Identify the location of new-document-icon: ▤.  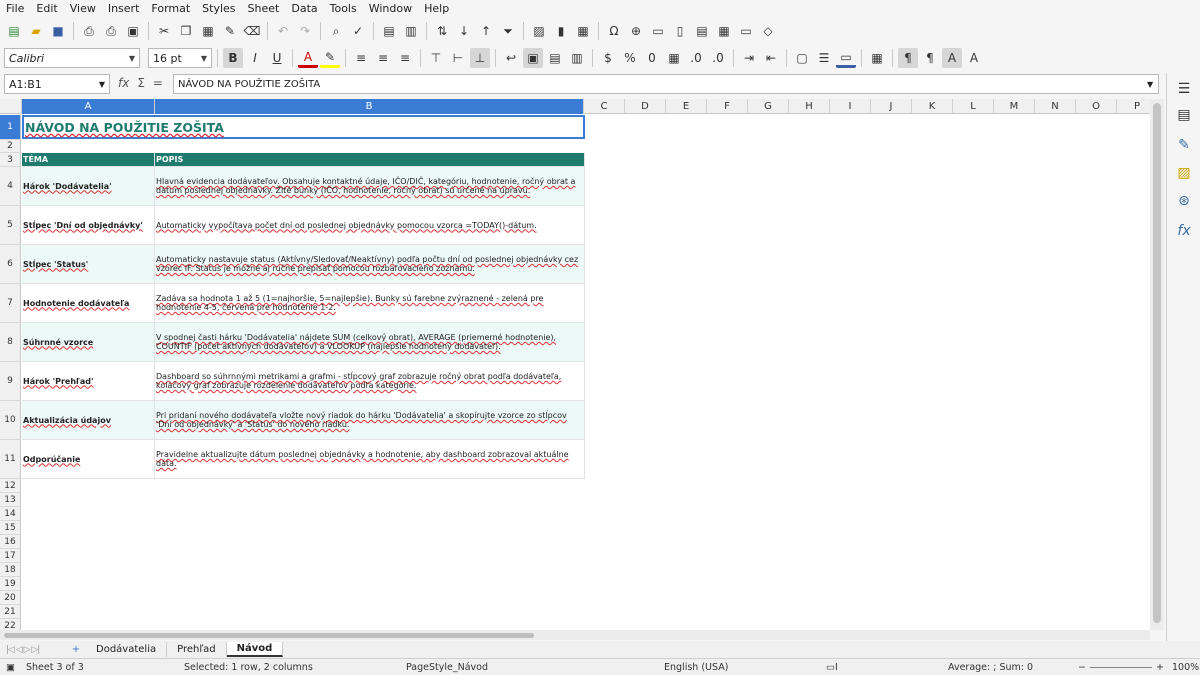
(14, 31).